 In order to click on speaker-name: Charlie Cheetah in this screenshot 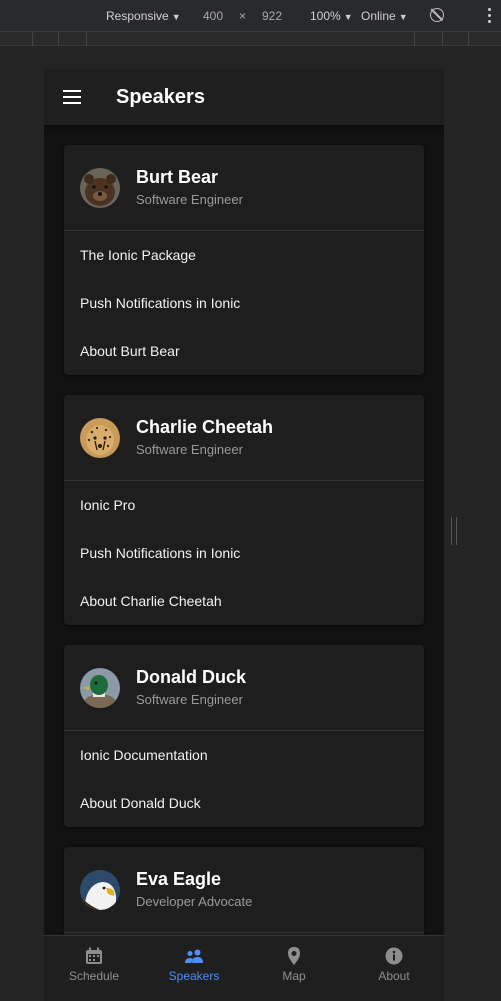, I will do `click(205, 427)`.